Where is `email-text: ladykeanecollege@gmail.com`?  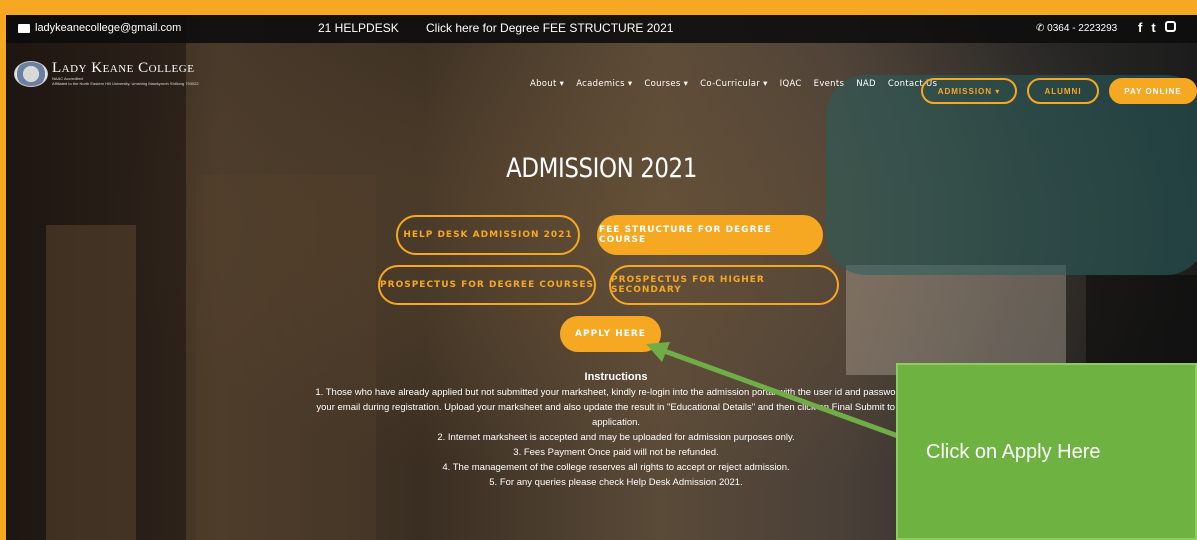 email-text: ladykeanecollege@gmail.com is located at coordinates (108, 28).